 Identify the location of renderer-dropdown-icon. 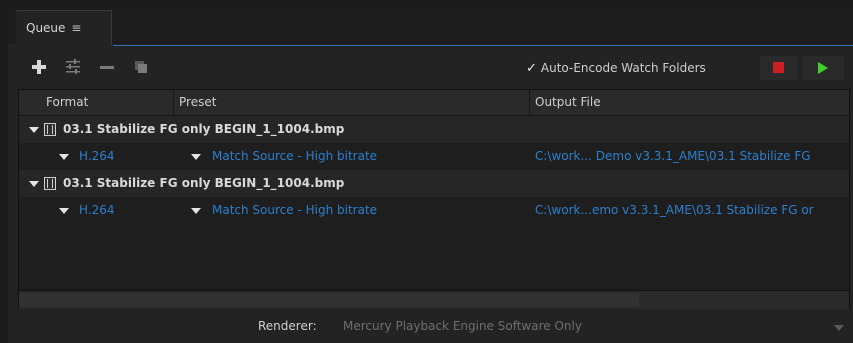
(839, 328).